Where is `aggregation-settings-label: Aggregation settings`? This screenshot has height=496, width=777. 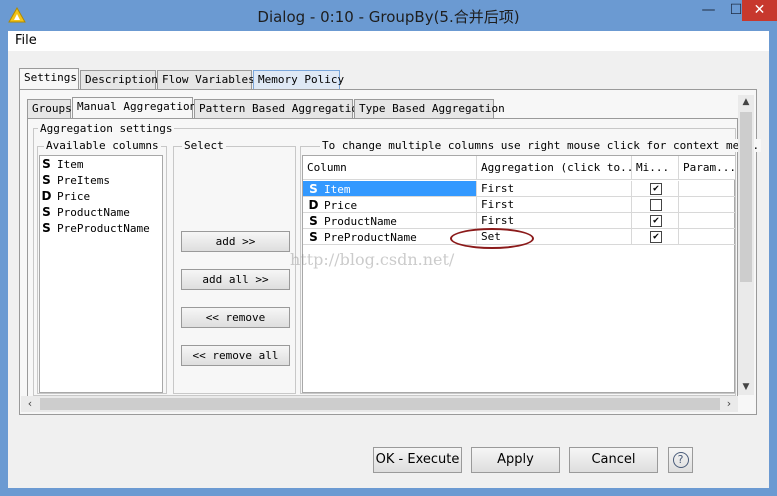 aggregation-settings-label: Aggregation settings is located at coordinates (106, 128).